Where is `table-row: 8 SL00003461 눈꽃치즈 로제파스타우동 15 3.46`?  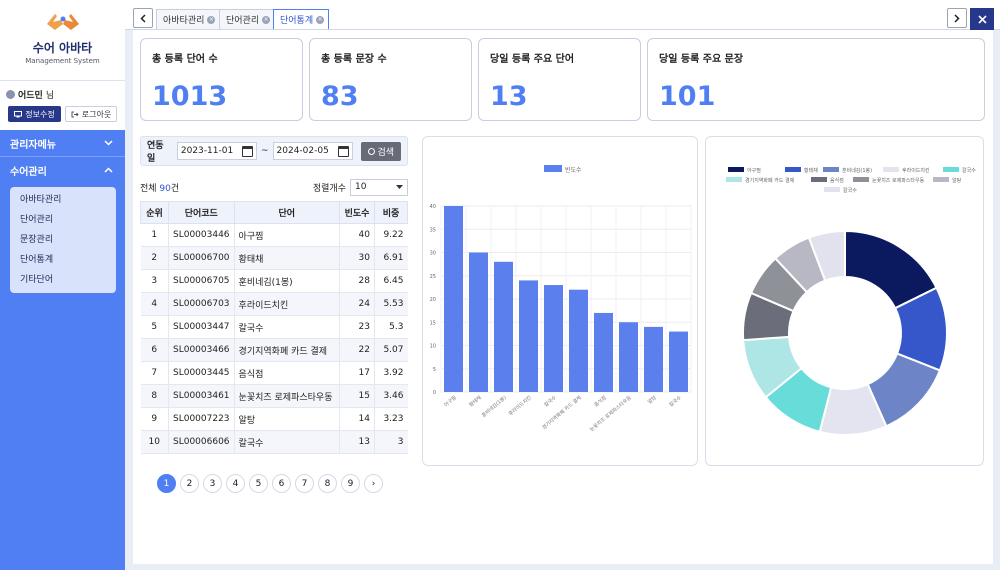 table-row: 8 SL00003461 눈꽃치즈 로제파스타우동 15 3.46 is located at coordinates (274, 396).